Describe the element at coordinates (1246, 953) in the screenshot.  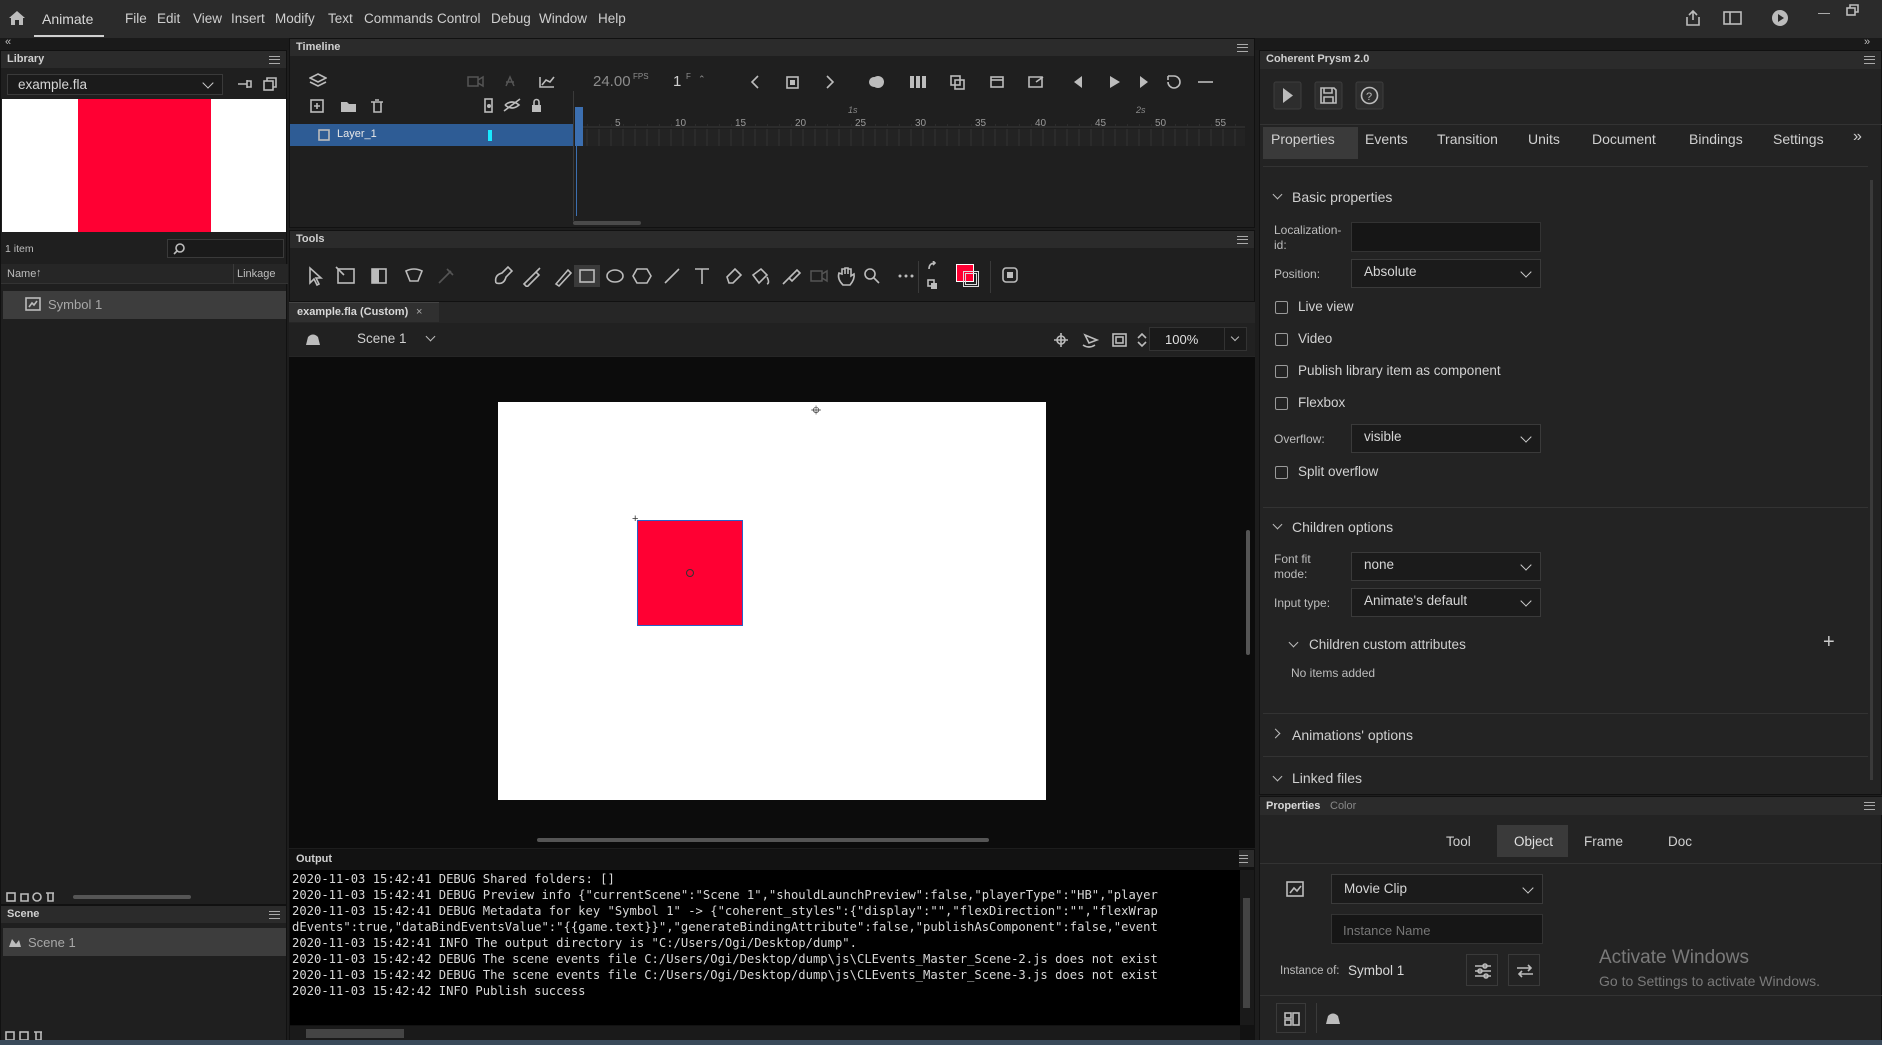
I see `output-vscroll-thumb` at that location.